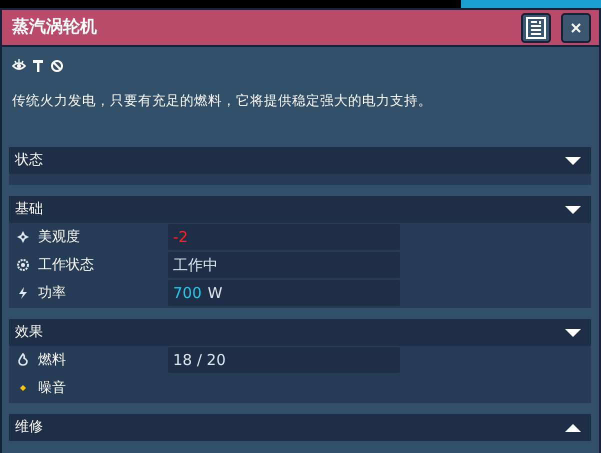 The image size is (601, 453). What do you see at coordinates (23, 237) in the screenshot?
I see `sparkle-icon` at bounding box center [23, 237].